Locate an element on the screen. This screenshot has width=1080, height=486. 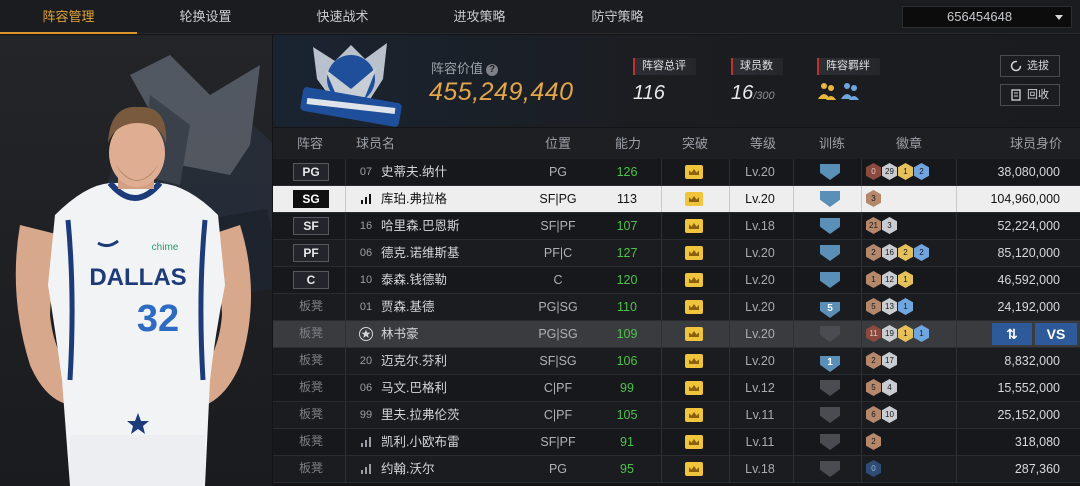
help-icon: ? is located at coordinates (492, 70).